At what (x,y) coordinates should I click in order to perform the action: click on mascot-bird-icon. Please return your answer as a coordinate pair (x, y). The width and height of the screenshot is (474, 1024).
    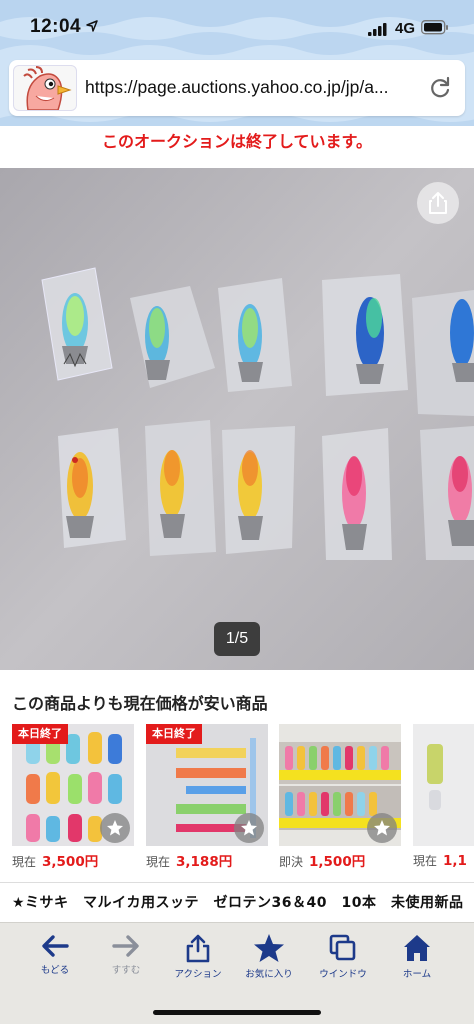
    Looking at the image, I should click on (45, 88).